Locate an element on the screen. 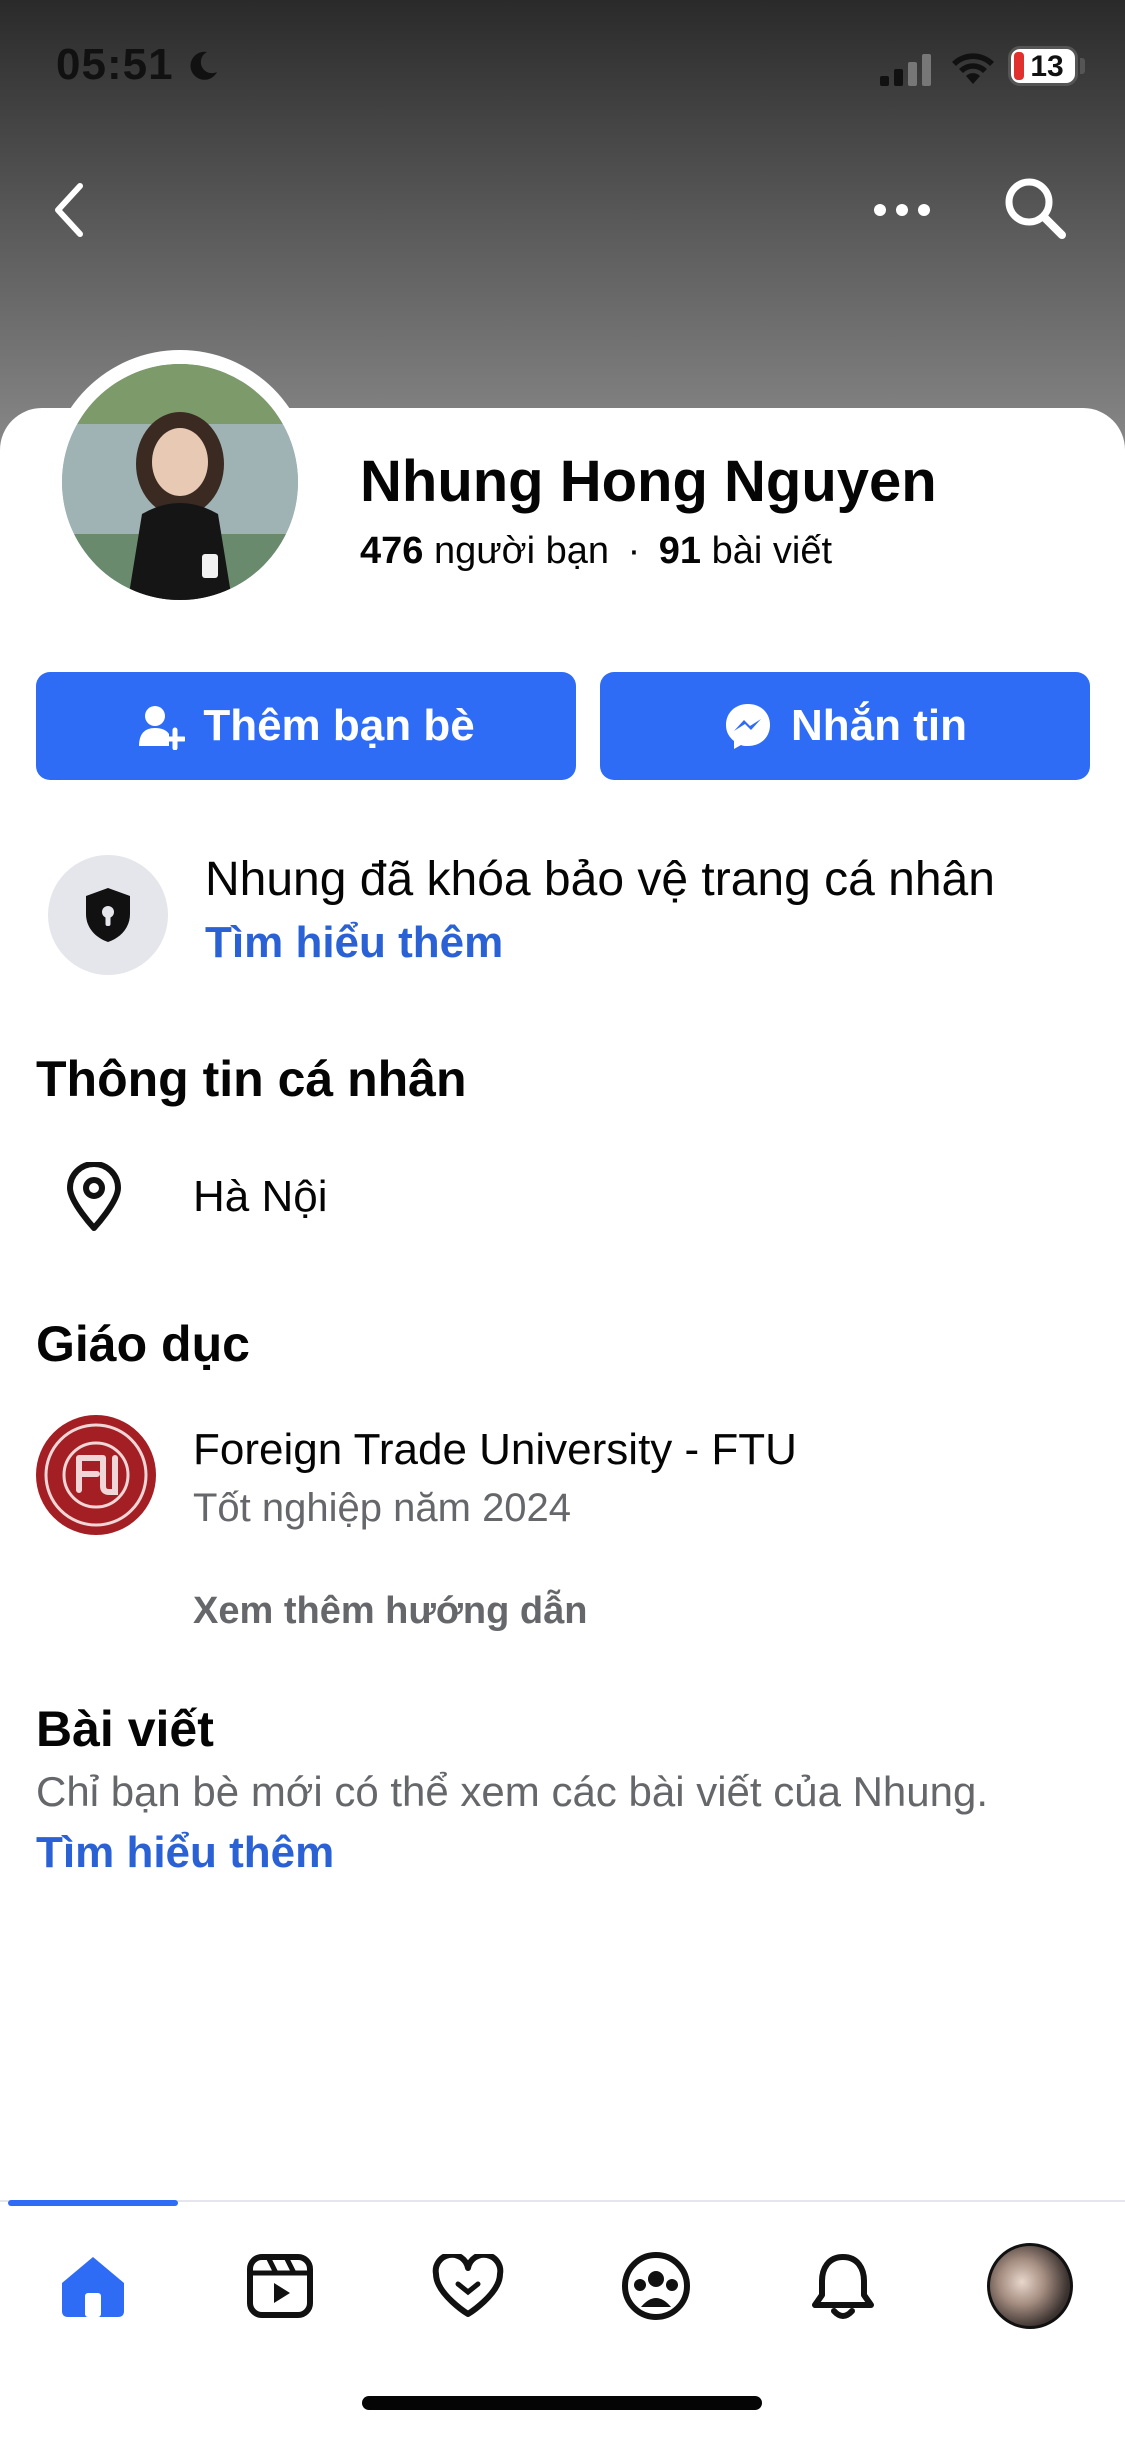 Image resolution: width=1125 pixels, height=2438 pixels. dating-heart-icon is located at coordinates (468, 2285).